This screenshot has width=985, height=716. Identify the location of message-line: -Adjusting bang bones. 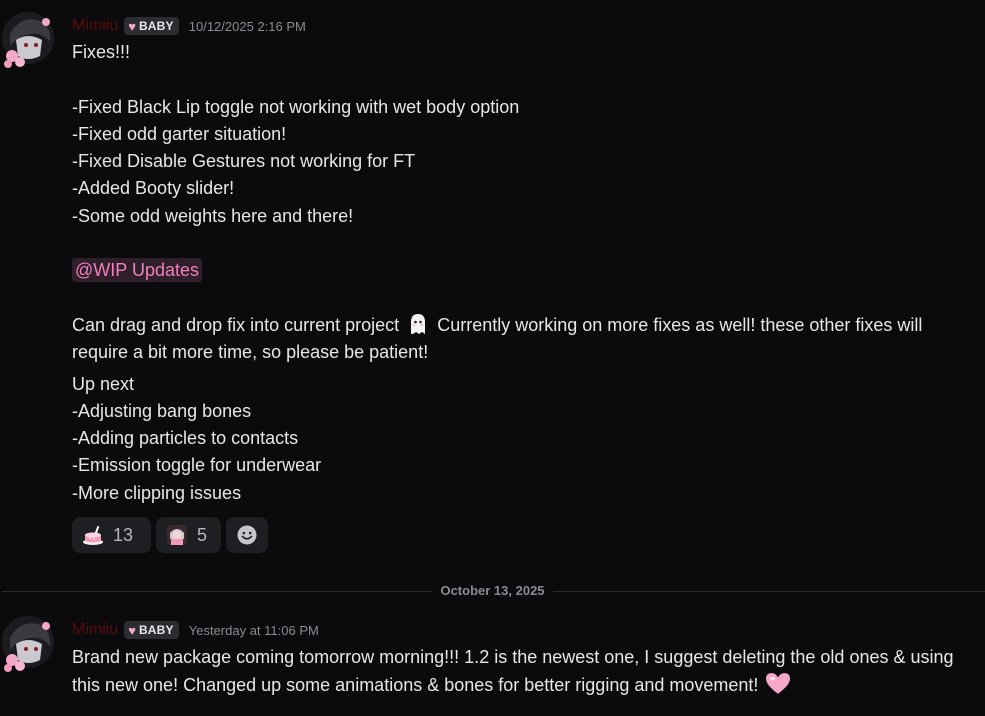
(162, 410).